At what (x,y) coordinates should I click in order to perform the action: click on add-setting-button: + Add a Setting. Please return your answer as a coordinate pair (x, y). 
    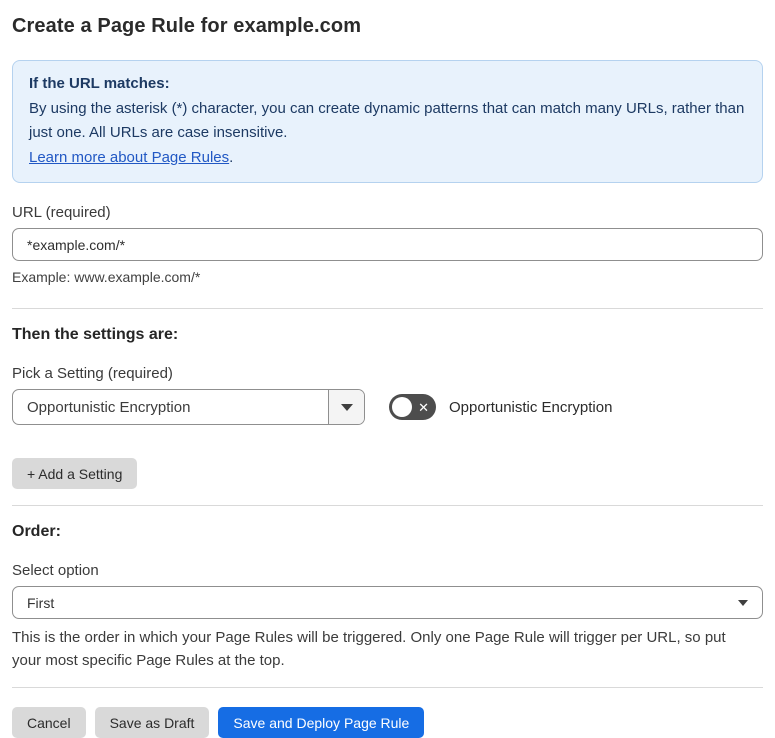
    Looking at the image, I should click on (75, 473).